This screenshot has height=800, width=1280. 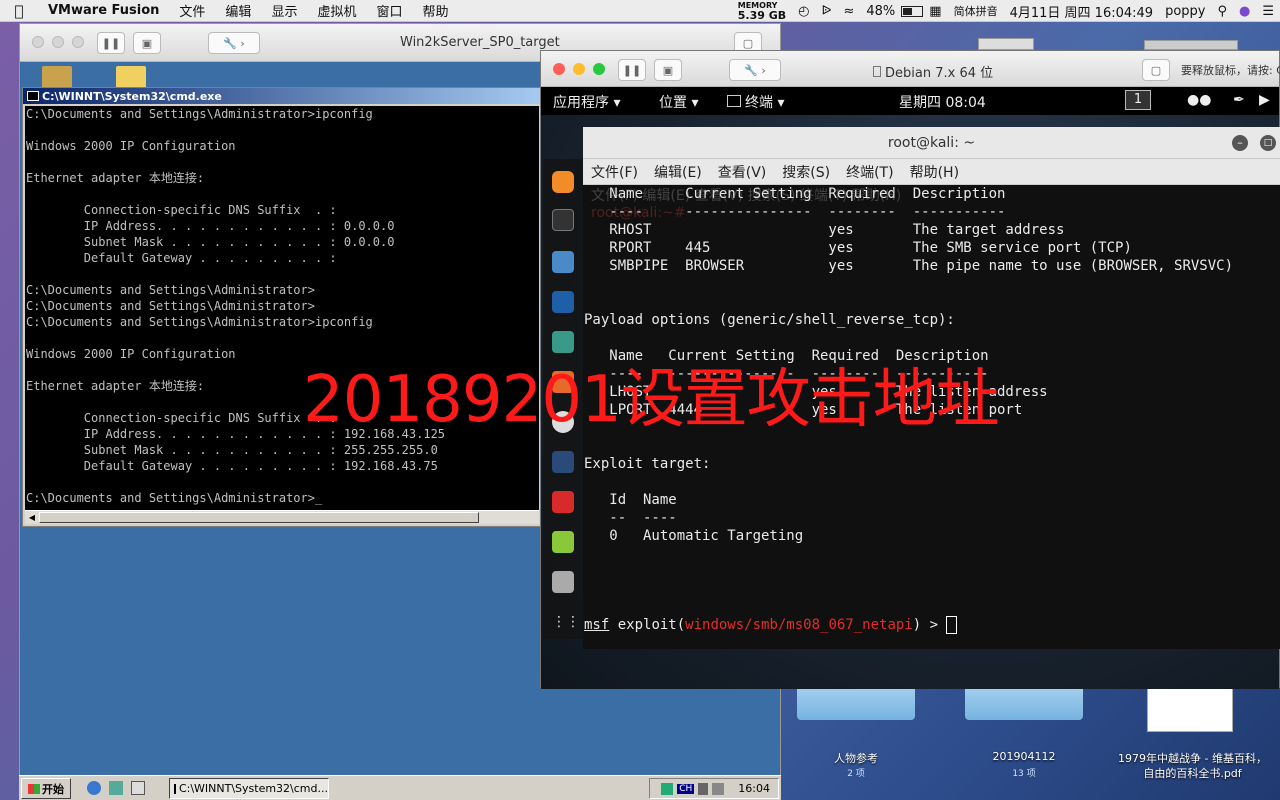 I want to click on menu-app: VMware Fusion, so click(x=103, y=10).